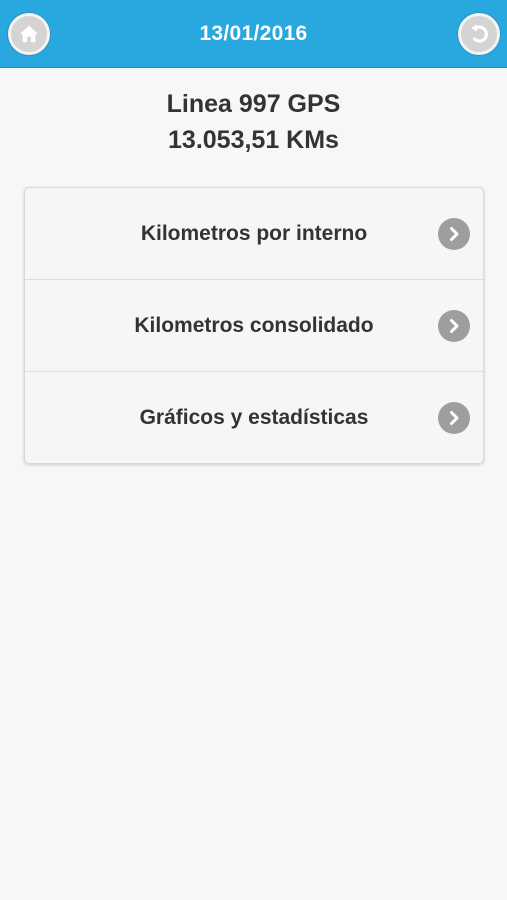 This screenshot has width=507, height=900. I want to click on line-name: Linea 997 GPS, so click(253, 104).